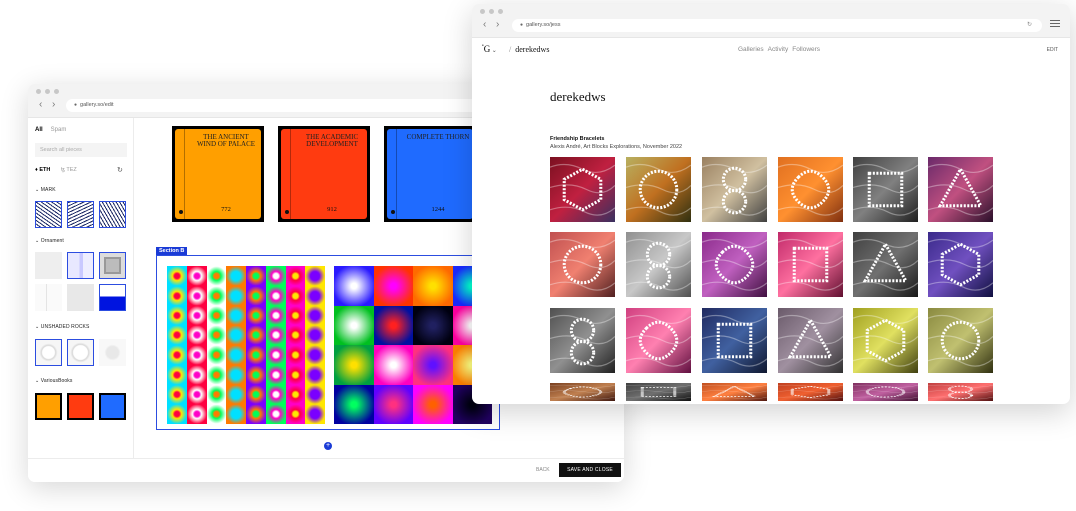  Describe the element at coordinates (324, 174) in the screenshot. I see `book-card: THE ACADEMIC DEVELOPMENT 912` at that location.